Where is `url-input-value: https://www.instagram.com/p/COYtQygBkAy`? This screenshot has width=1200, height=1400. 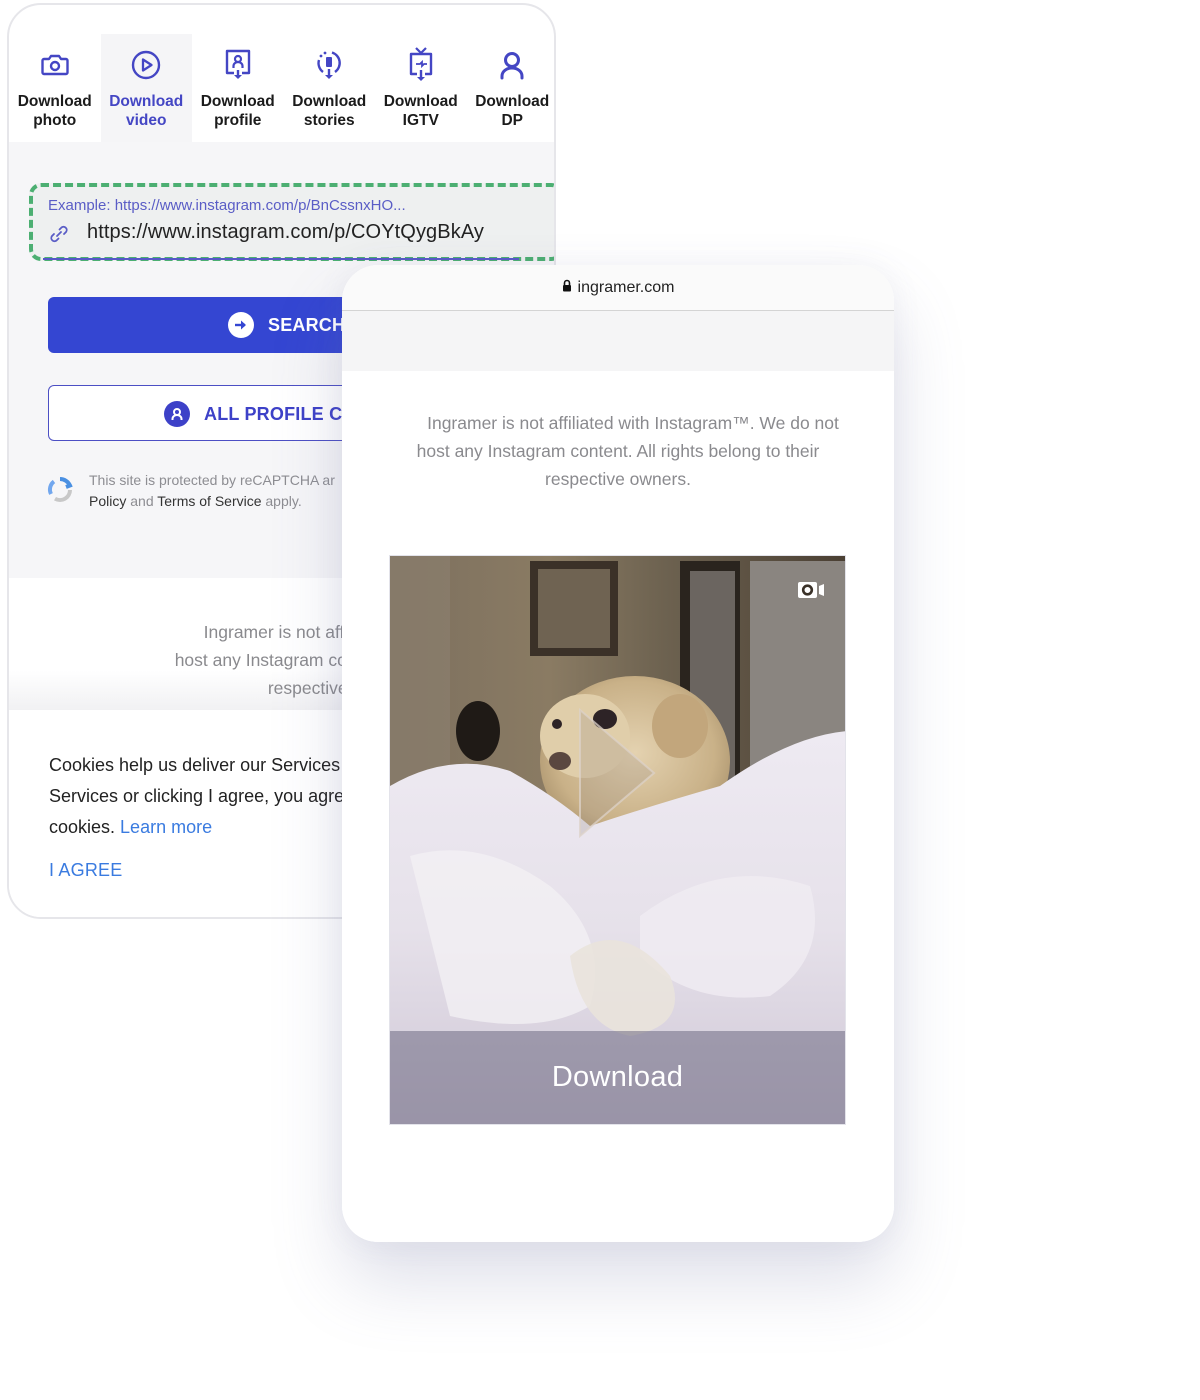
url-input-value: https://www.instagram.com/p/COYtQygBkAy is located at coordinates (285, 232).